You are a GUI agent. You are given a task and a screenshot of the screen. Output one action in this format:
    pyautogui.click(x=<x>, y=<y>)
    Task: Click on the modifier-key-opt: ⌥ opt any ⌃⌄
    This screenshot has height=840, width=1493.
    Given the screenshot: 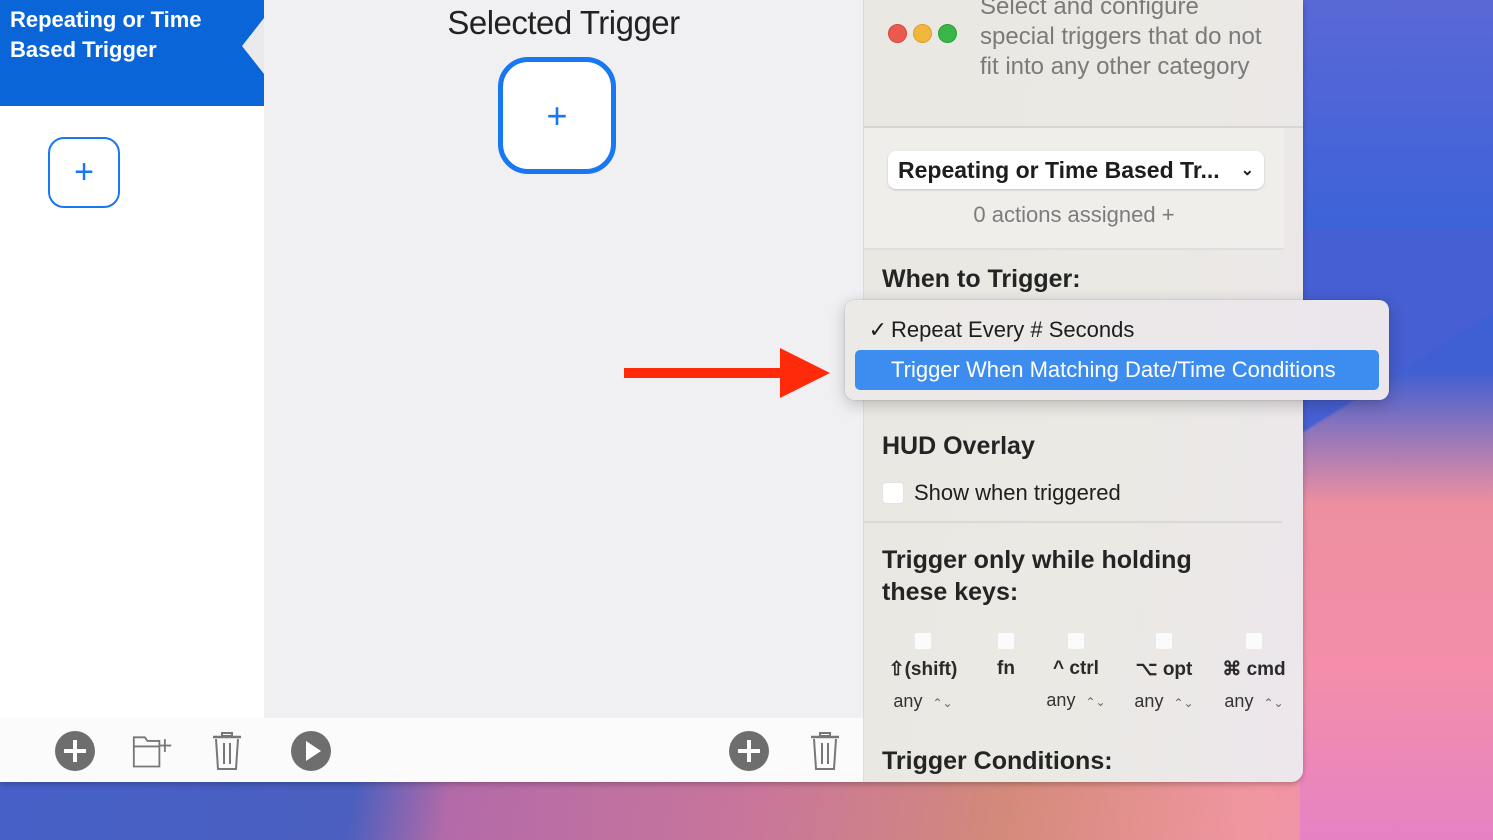 What is the action you would take?
    pyautogui.click(x=1164, y=671)
    